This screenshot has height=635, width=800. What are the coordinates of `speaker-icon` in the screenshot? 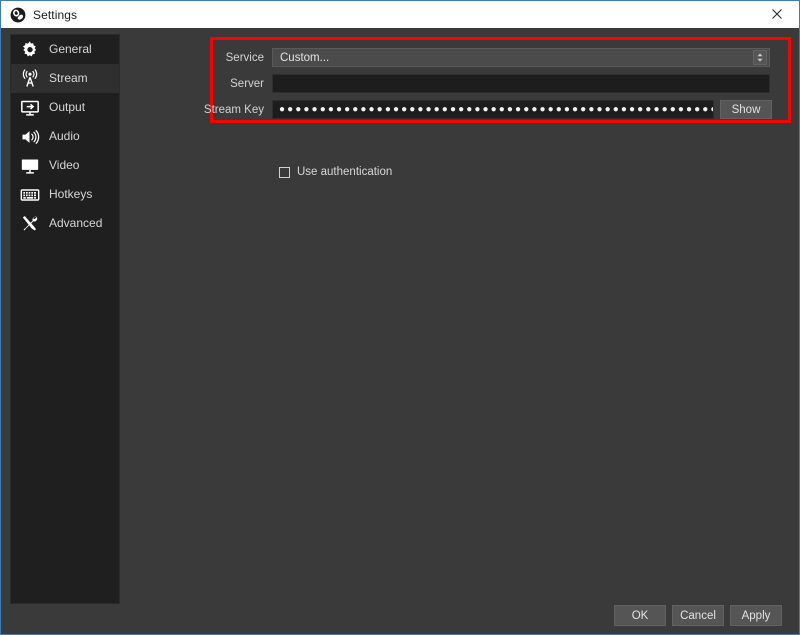 It's located at (30, 137).